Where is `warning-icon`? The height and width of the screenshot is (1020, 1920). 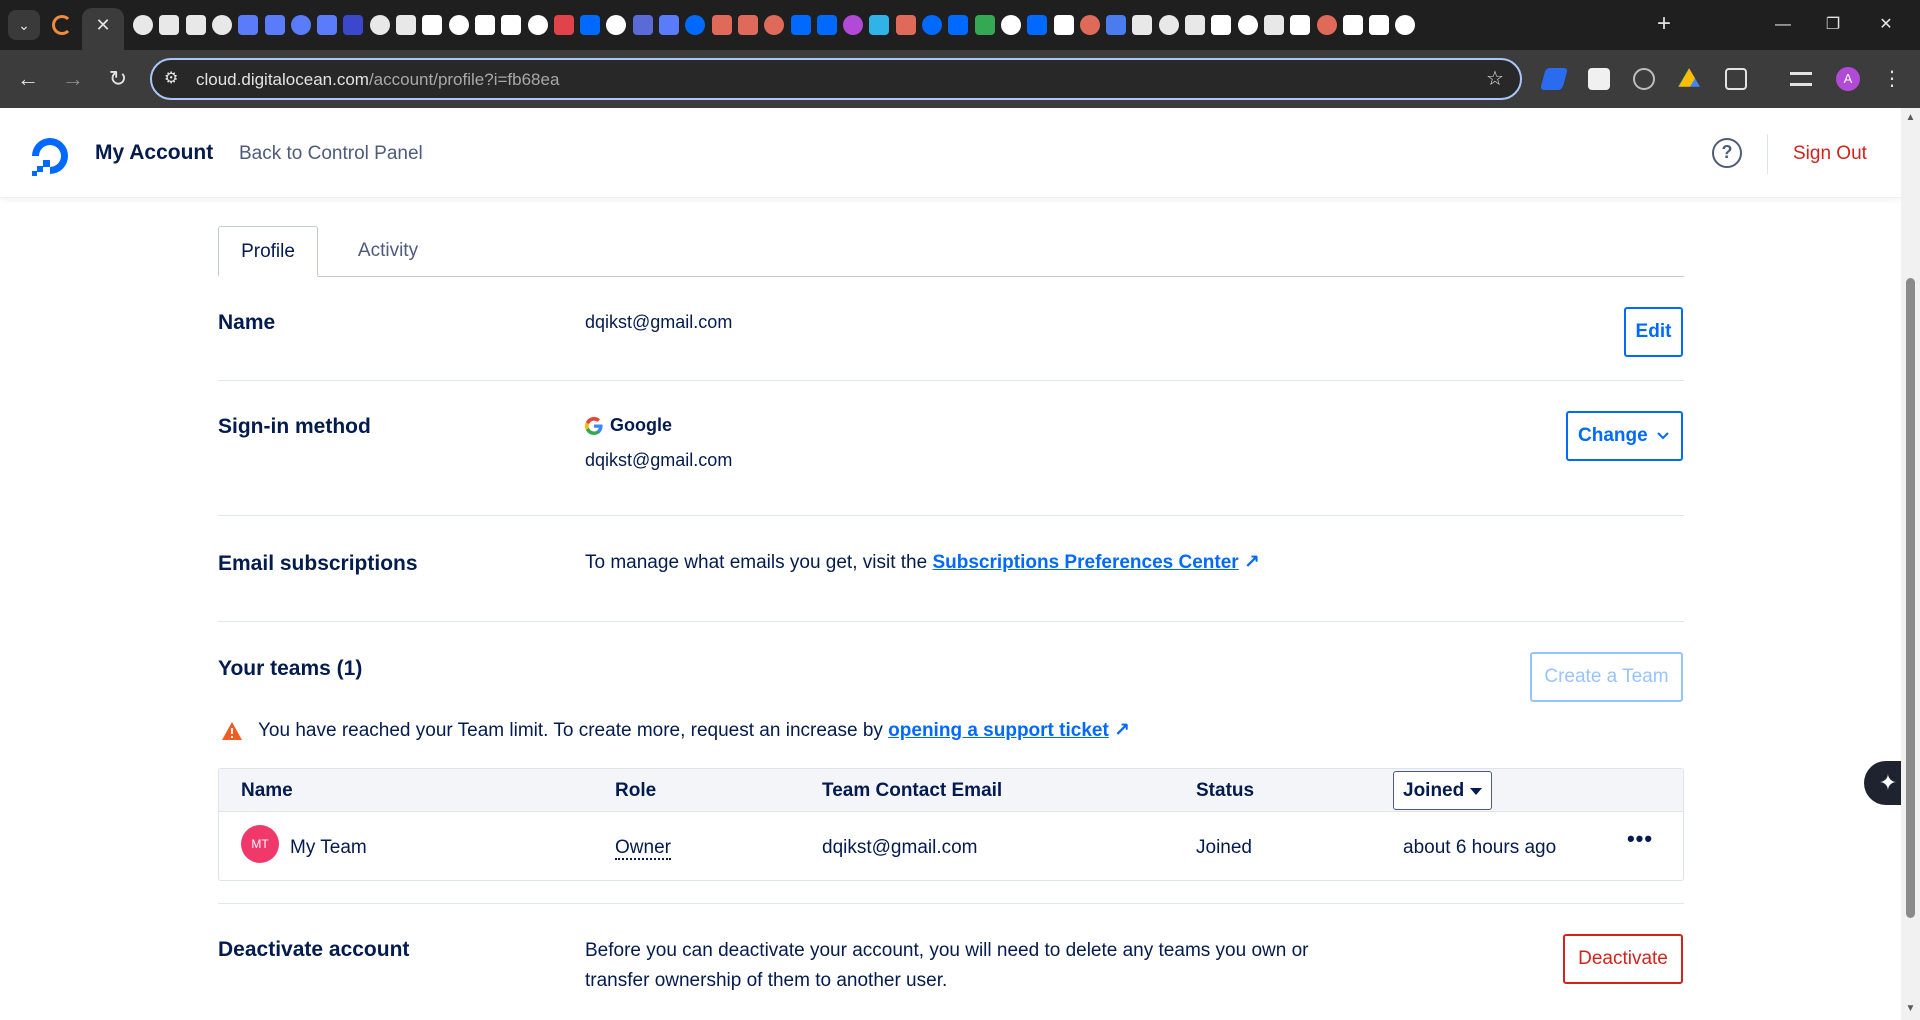 warning-icon is located at coordinates (232, 731).